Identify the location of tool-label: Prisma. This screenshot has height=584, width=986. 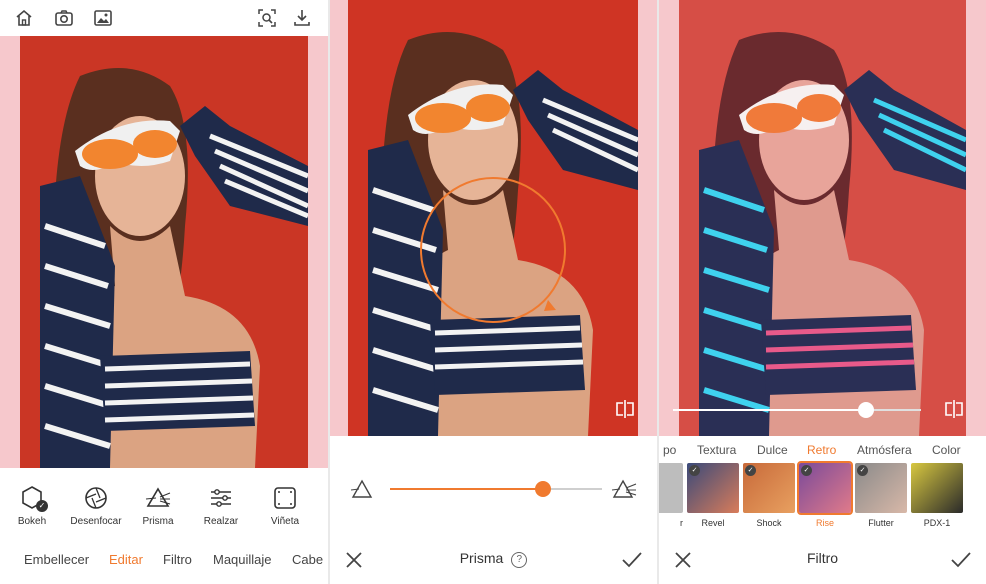
(158, 521).